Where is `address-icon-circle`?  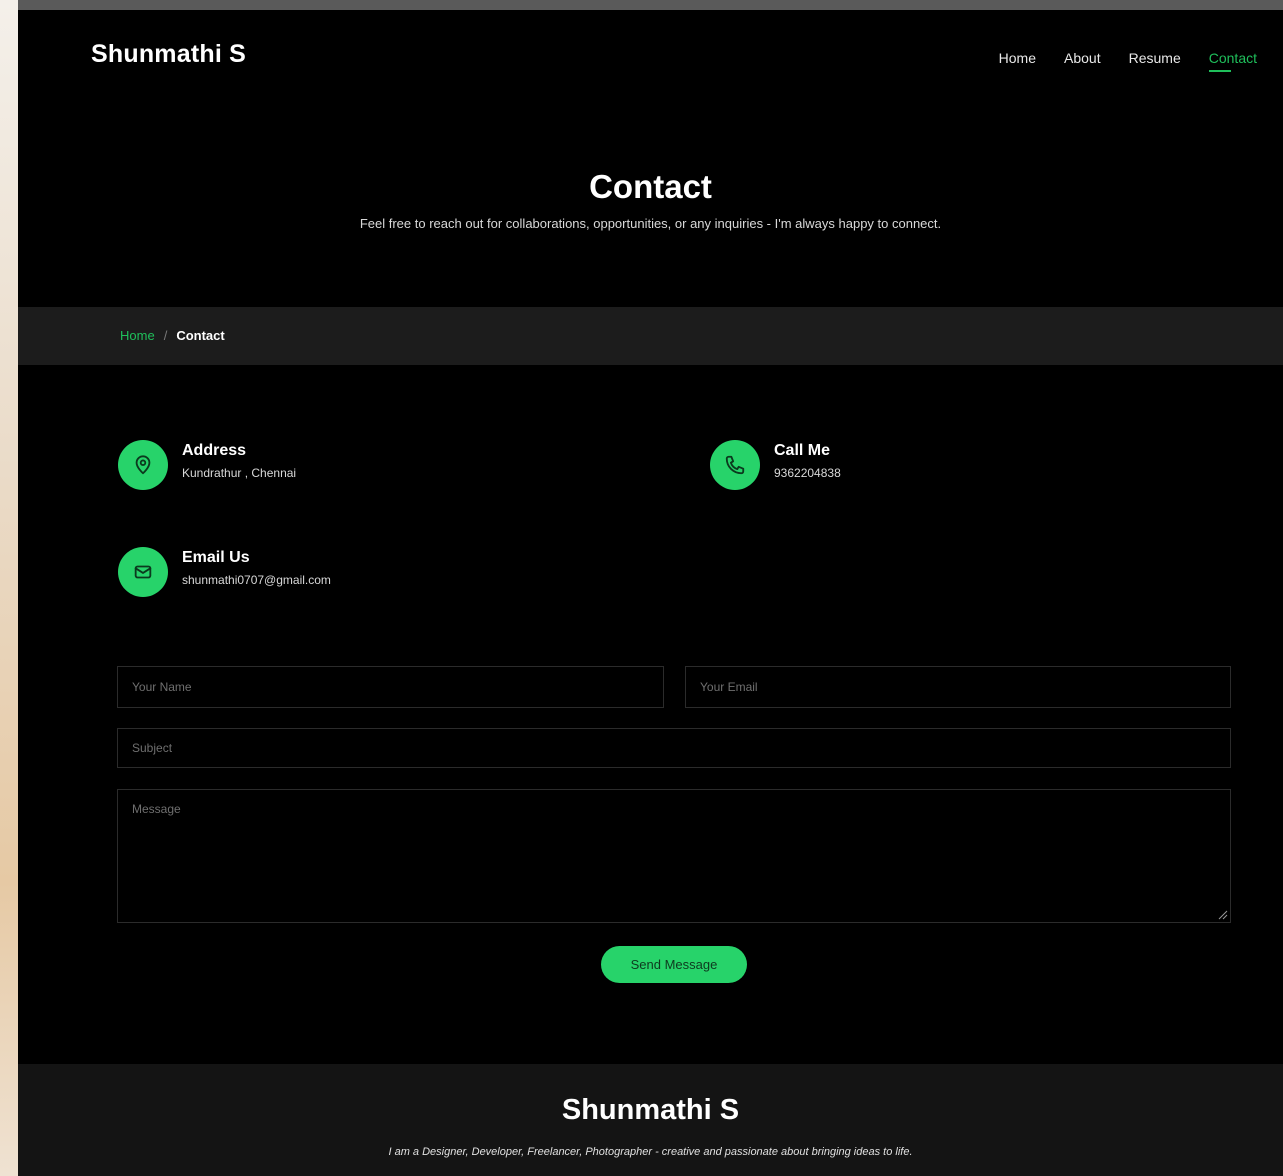 address-icon-circle is located at coordinates (143, 465).